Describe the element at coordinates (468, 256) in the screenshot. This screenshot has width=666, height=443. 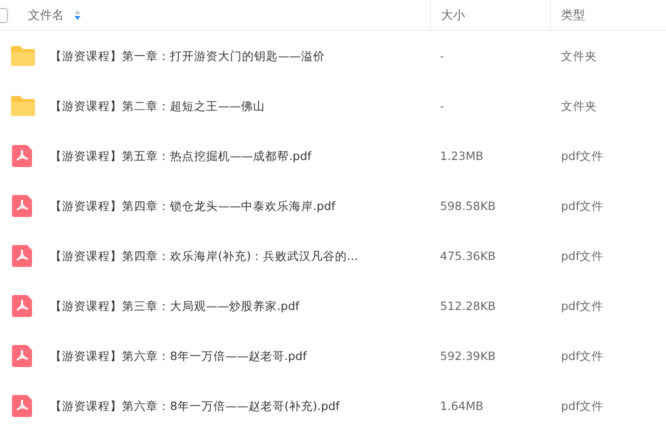
I see `file-size: 475.36KB` at that location.